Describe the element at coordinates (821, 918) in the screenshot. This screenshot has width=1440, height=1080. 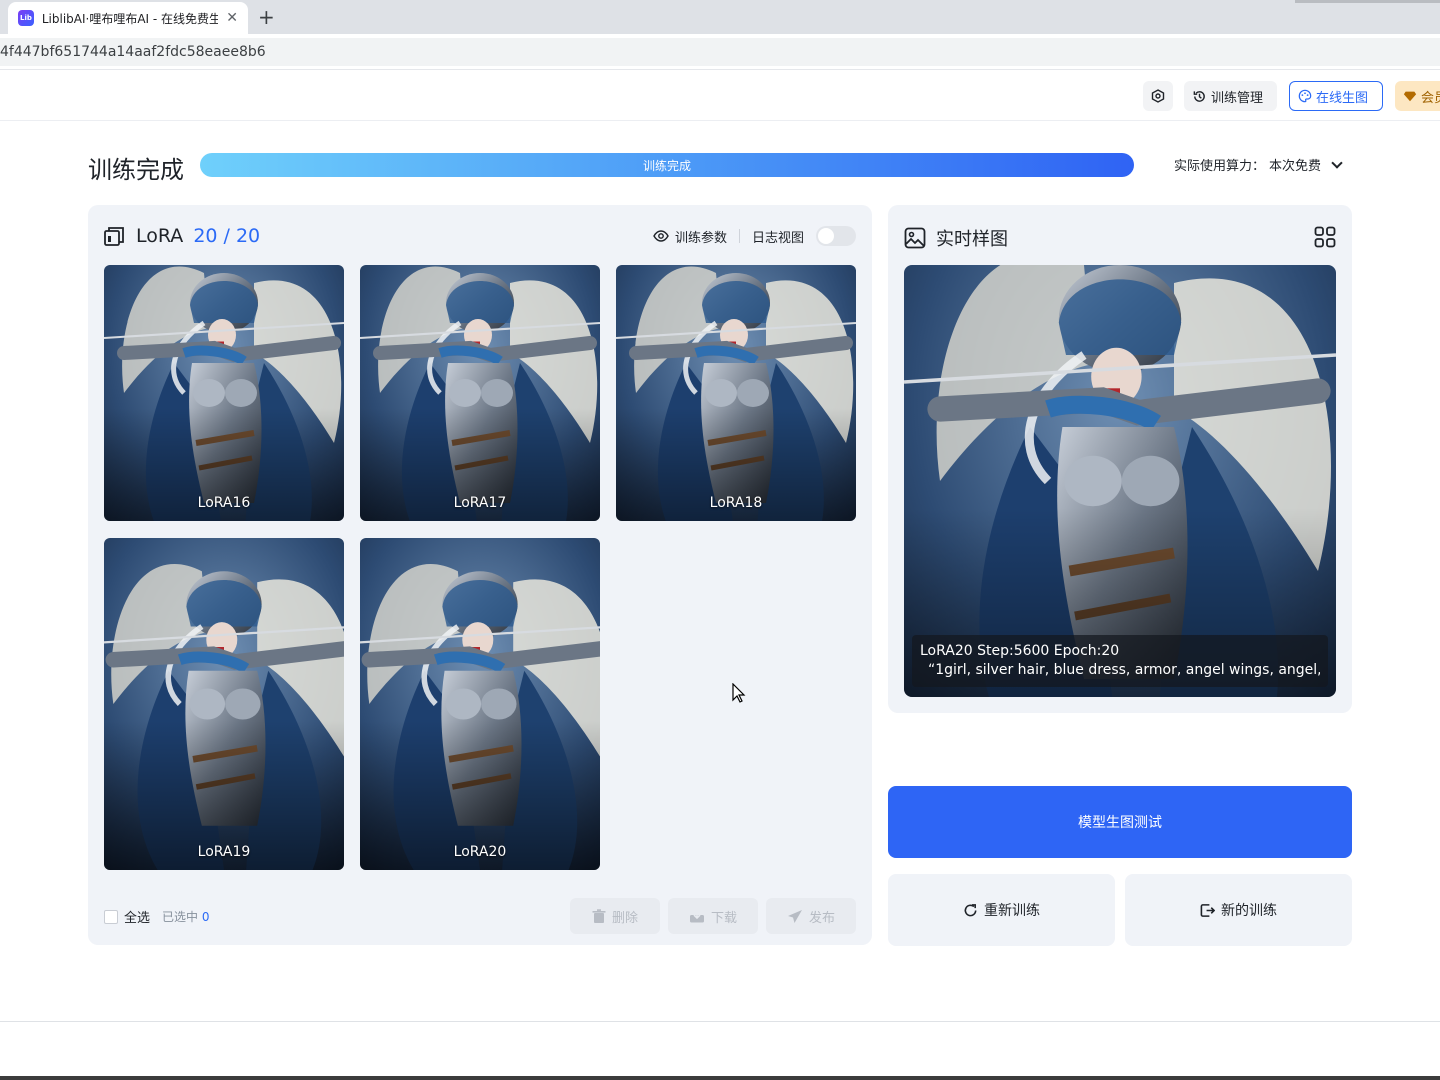
I see `publish-label: 发布` at that location.